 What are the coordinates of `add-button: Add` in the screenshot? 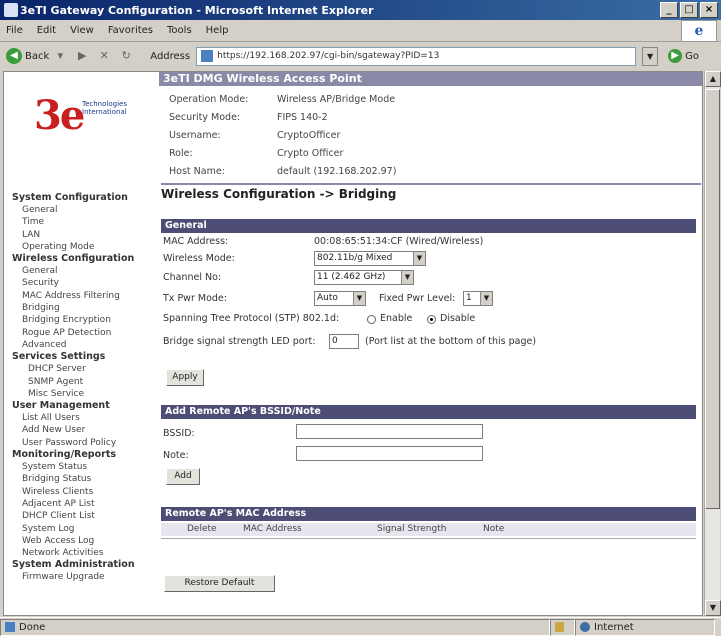 It's located at (183, 476).